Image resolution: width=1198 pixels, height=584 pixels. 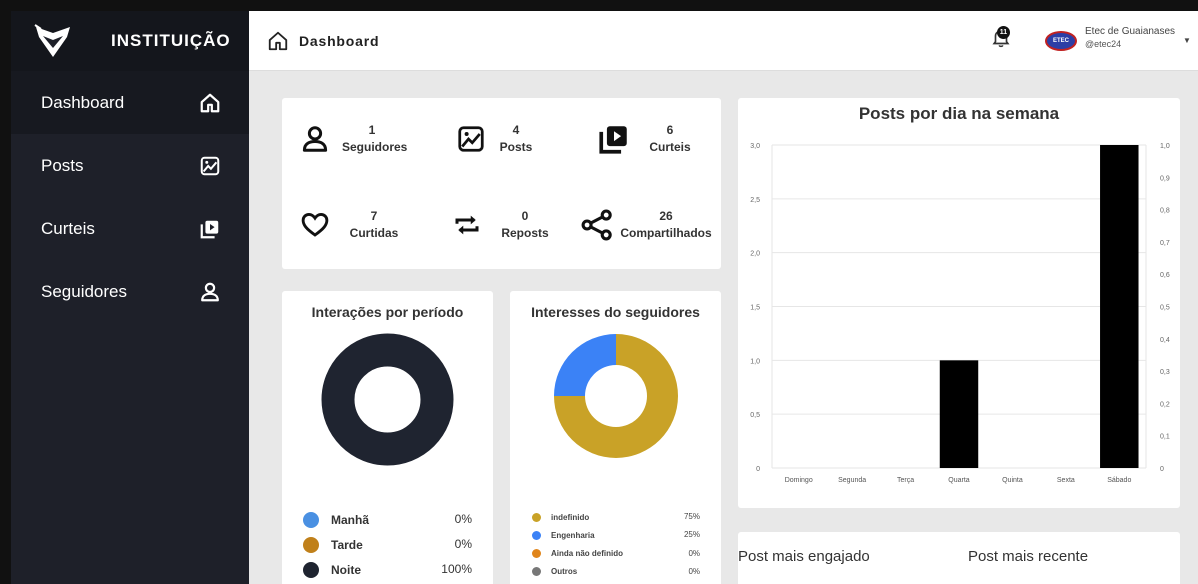 I want to click on legend-indefinido: indefinido, so click(x=560, y=517).